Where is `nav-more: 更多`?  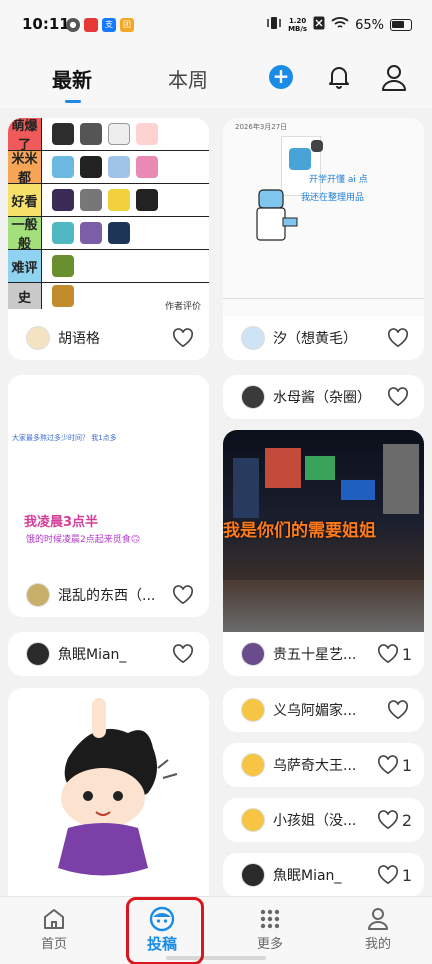 nav-more: 更多 is located at coordinates (270, 928).